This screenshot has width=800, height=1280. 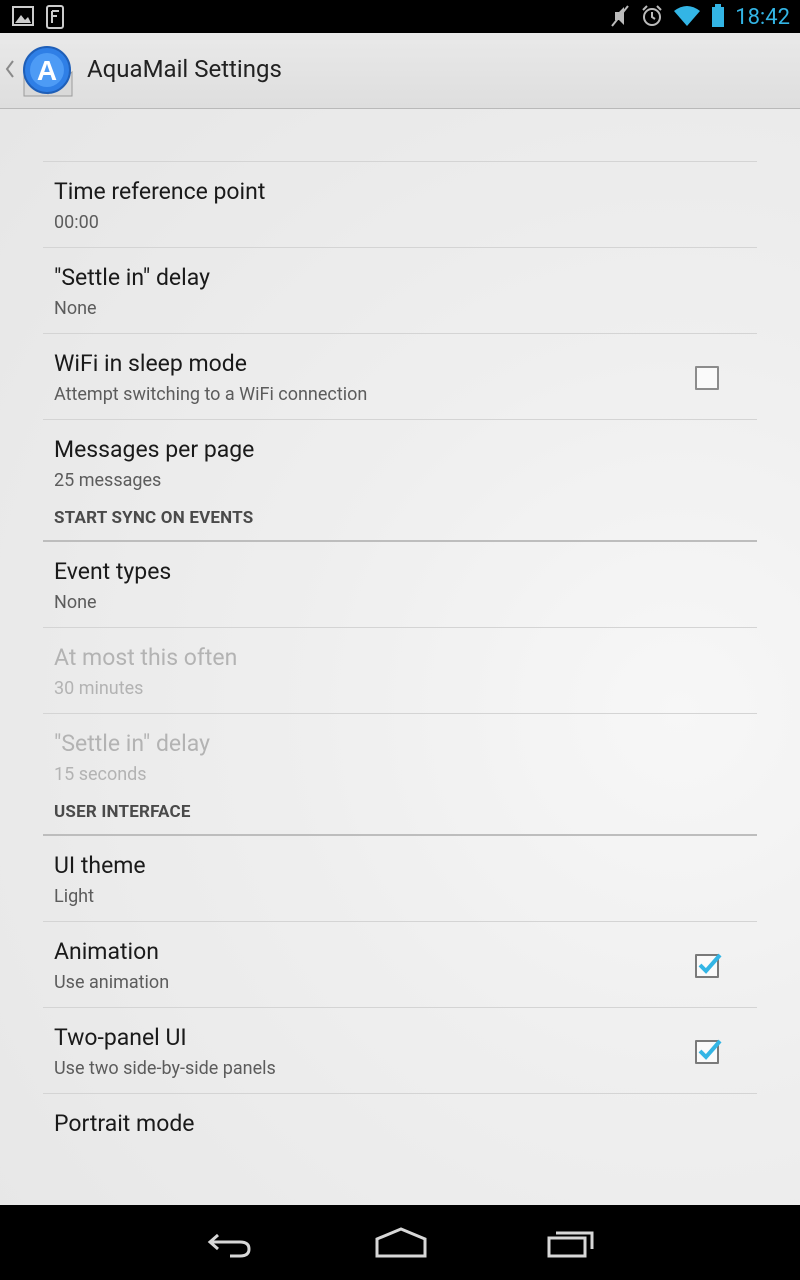 I want to click on gallery-icon, so click(x=23, y=19).